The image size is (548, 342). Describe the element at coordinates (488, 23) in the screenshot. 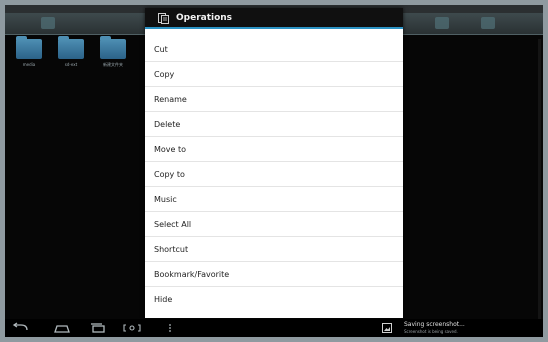

I see `toolbar-view-icon` at that location.